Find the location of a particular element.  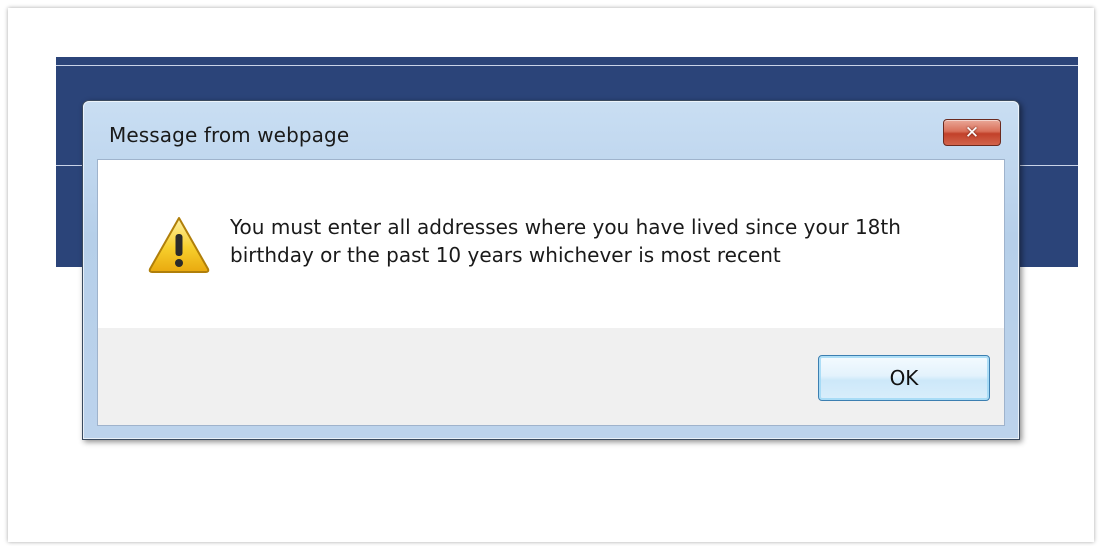

warning-icon is located at coordinates (179, 245).